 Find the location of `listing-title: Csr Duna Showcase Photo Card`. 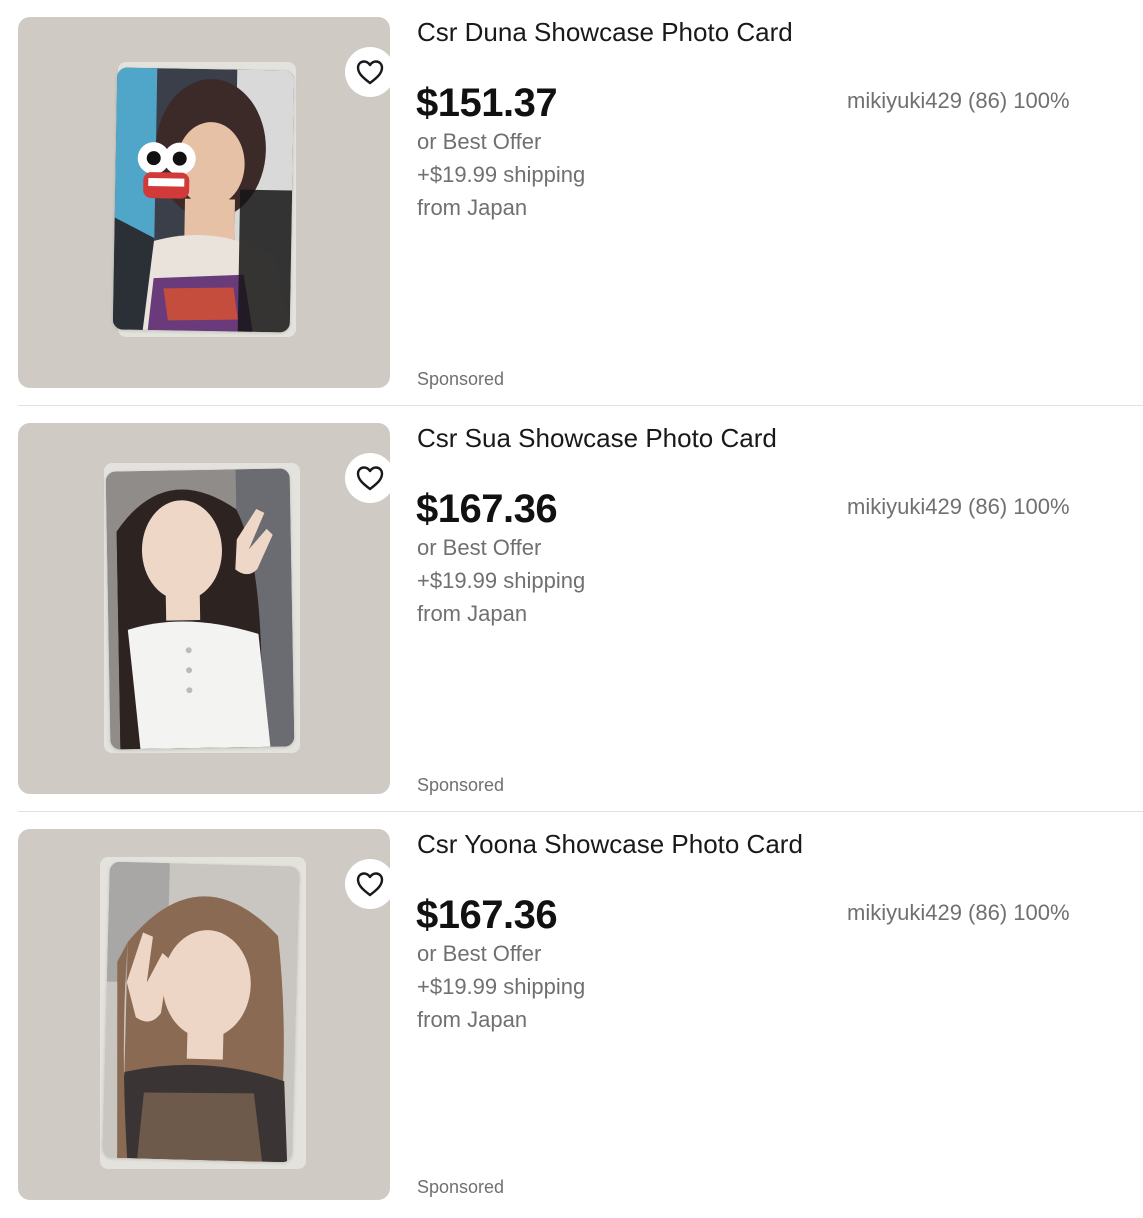

listing-title: Csr Duna Showcase Photo Card is located at coordinates (605, 32).